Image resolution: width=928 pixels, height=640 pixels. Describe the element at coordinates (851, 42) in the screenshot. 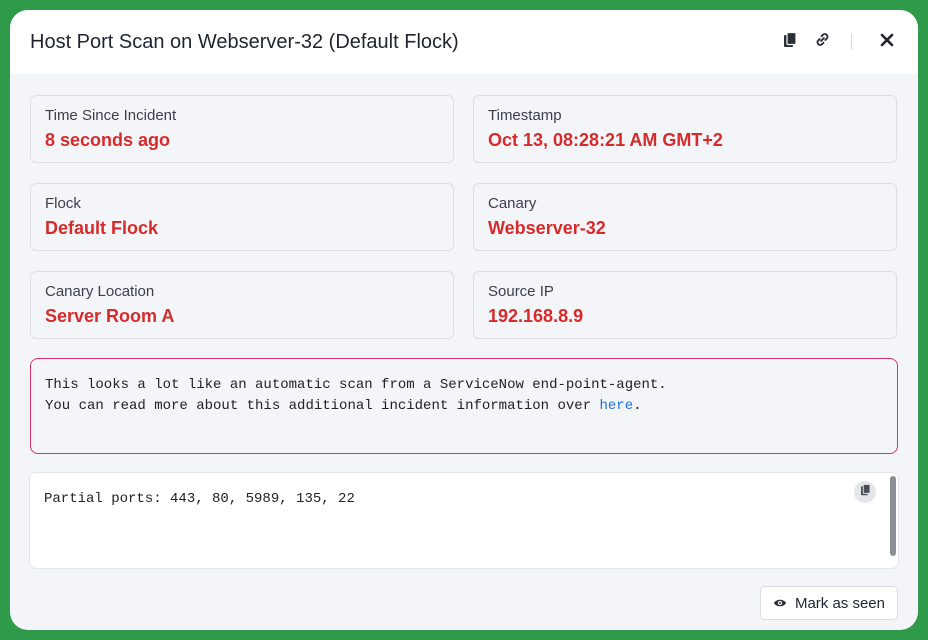

I see `header-divider` at that location.